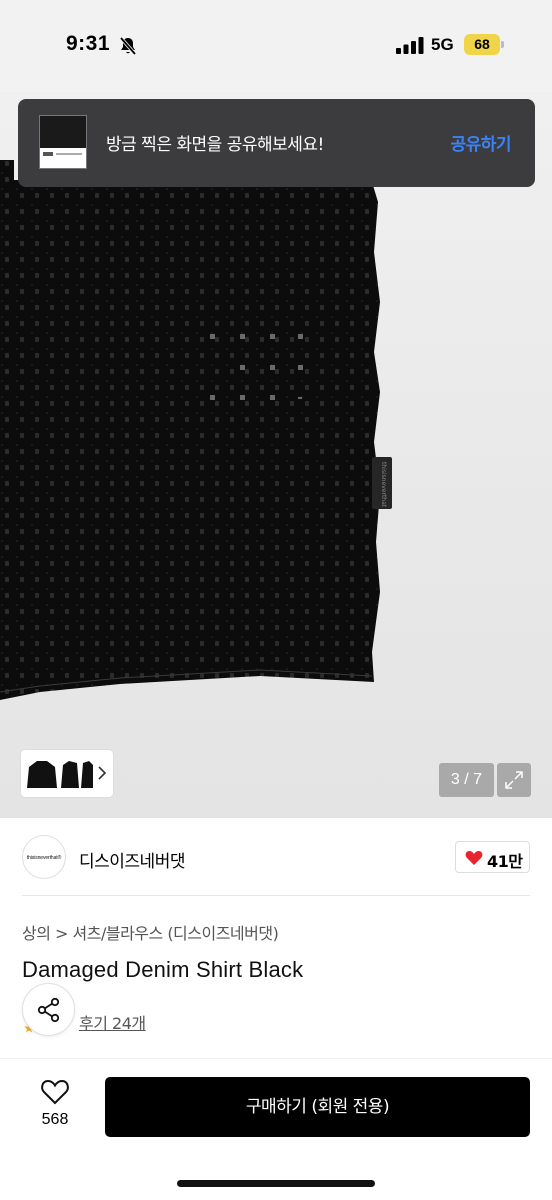 Image resolution: width=552 pixels, height=1200 pixels. Describe the element at coordinates (482, 44) in the screenshot. I see `battery-indicator: 68` at that location.